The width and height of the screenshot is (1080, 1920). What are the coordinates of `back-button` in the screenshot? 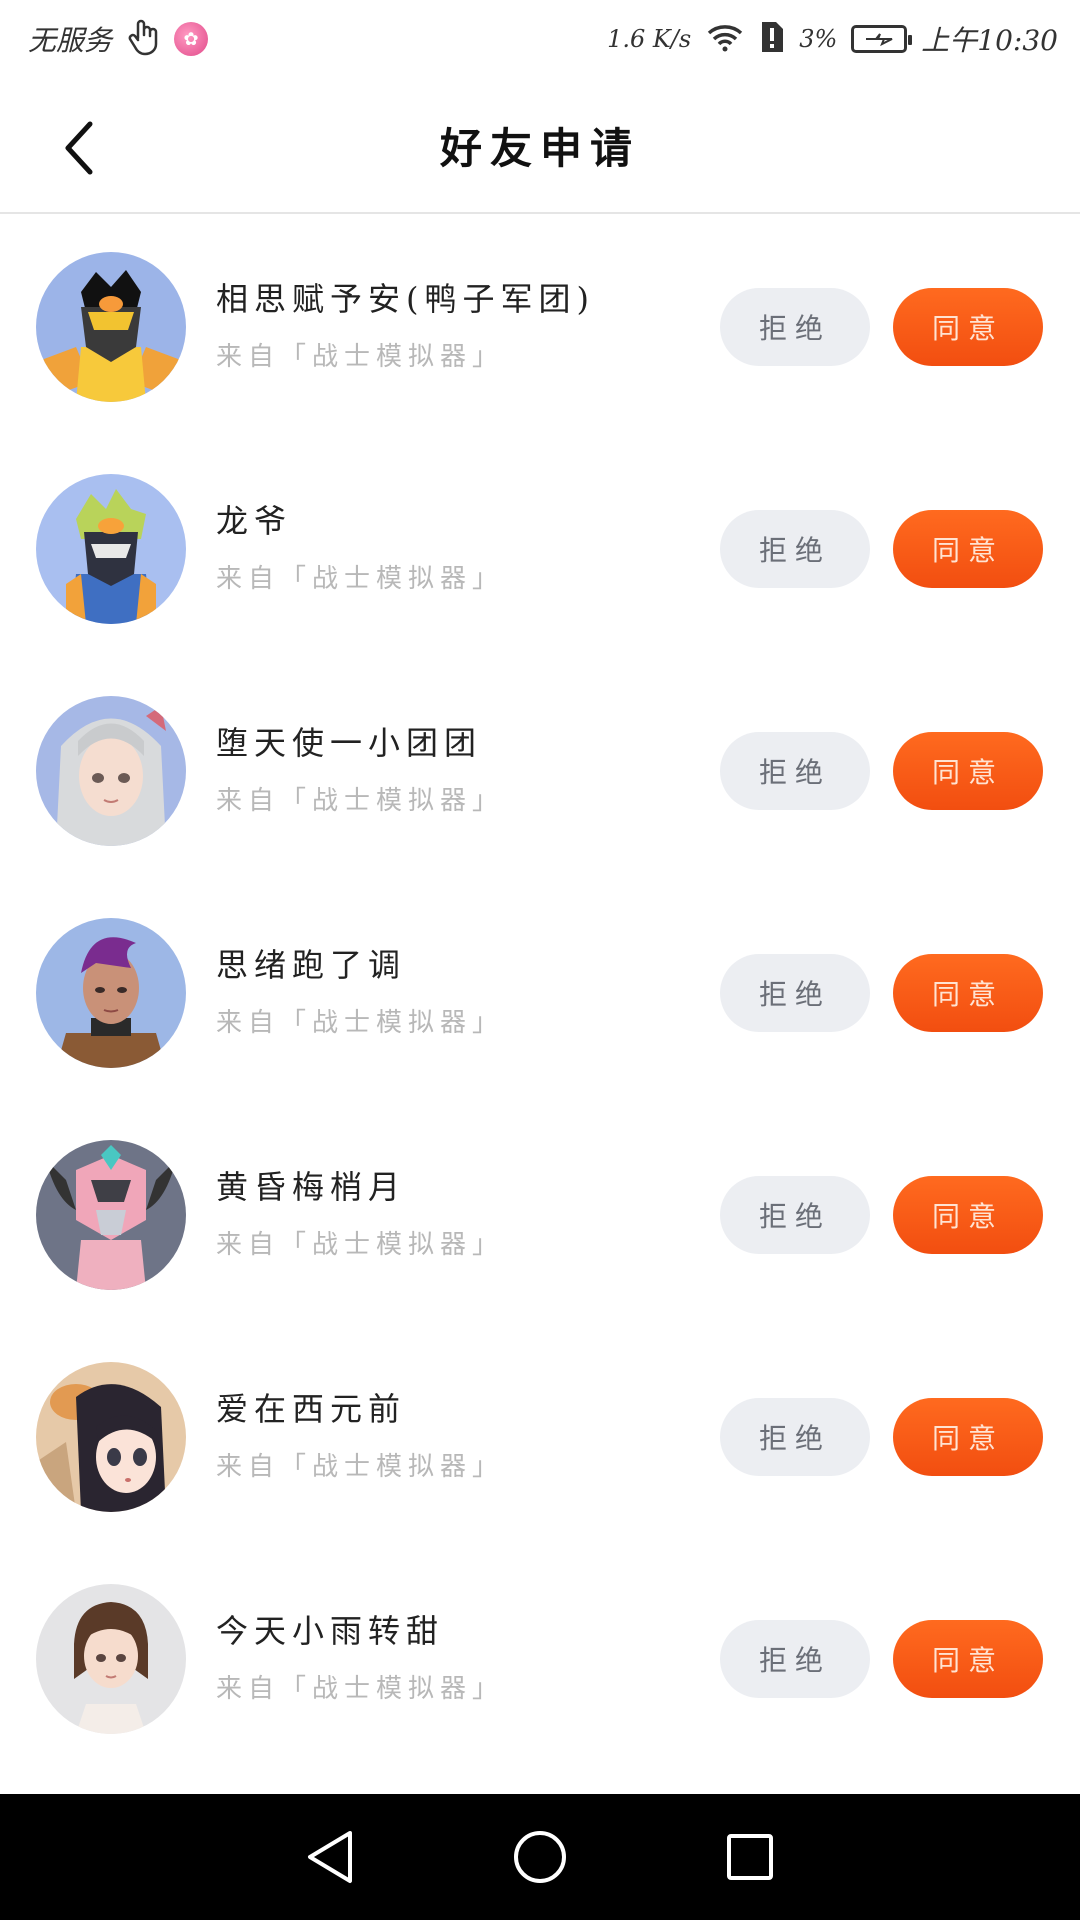 It's located at (80, 148).